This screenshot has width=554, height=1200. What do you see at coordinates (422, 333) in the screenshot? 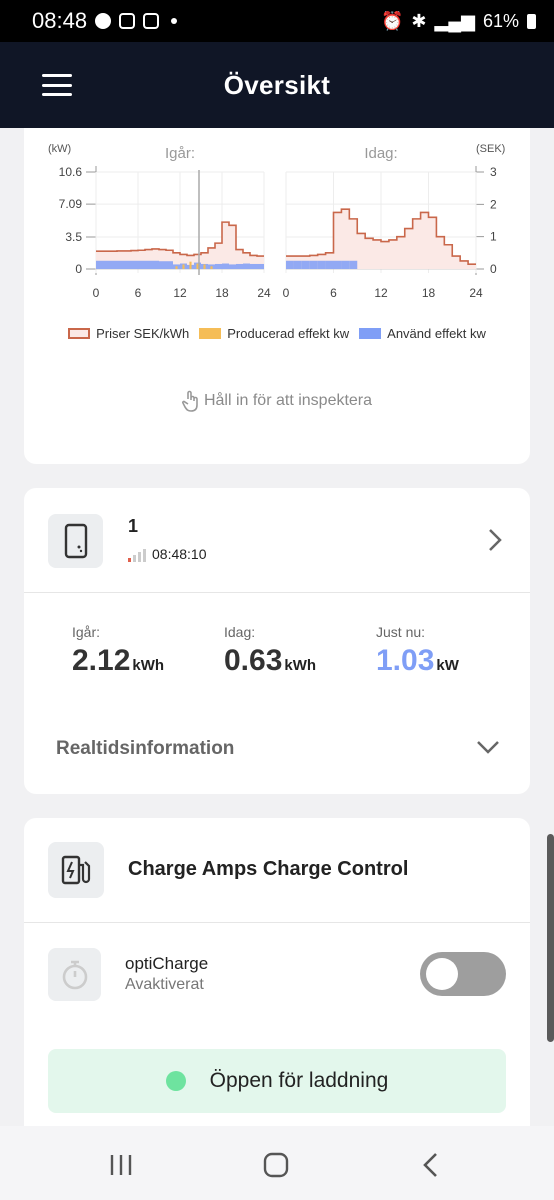
I see `legend-item-used: Använd effekt kw` at bounding box center [422, 333].